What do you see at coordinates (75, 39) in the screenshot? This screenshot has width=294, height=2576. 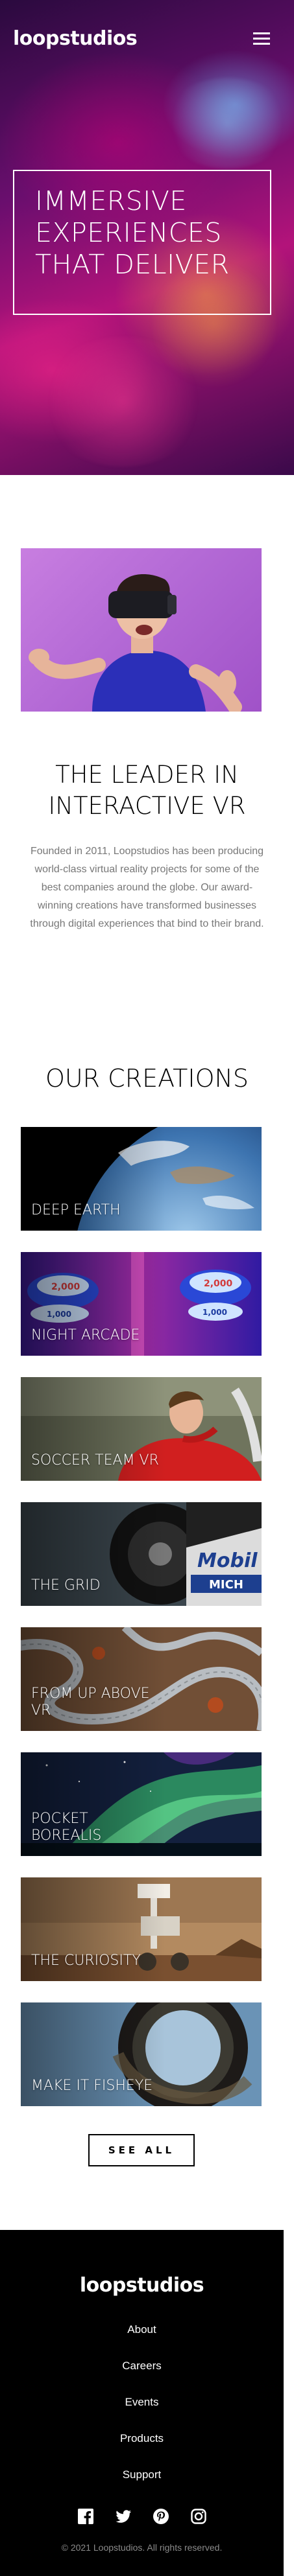 I see `logo: loopstudios` at bounding box center [75, 39].